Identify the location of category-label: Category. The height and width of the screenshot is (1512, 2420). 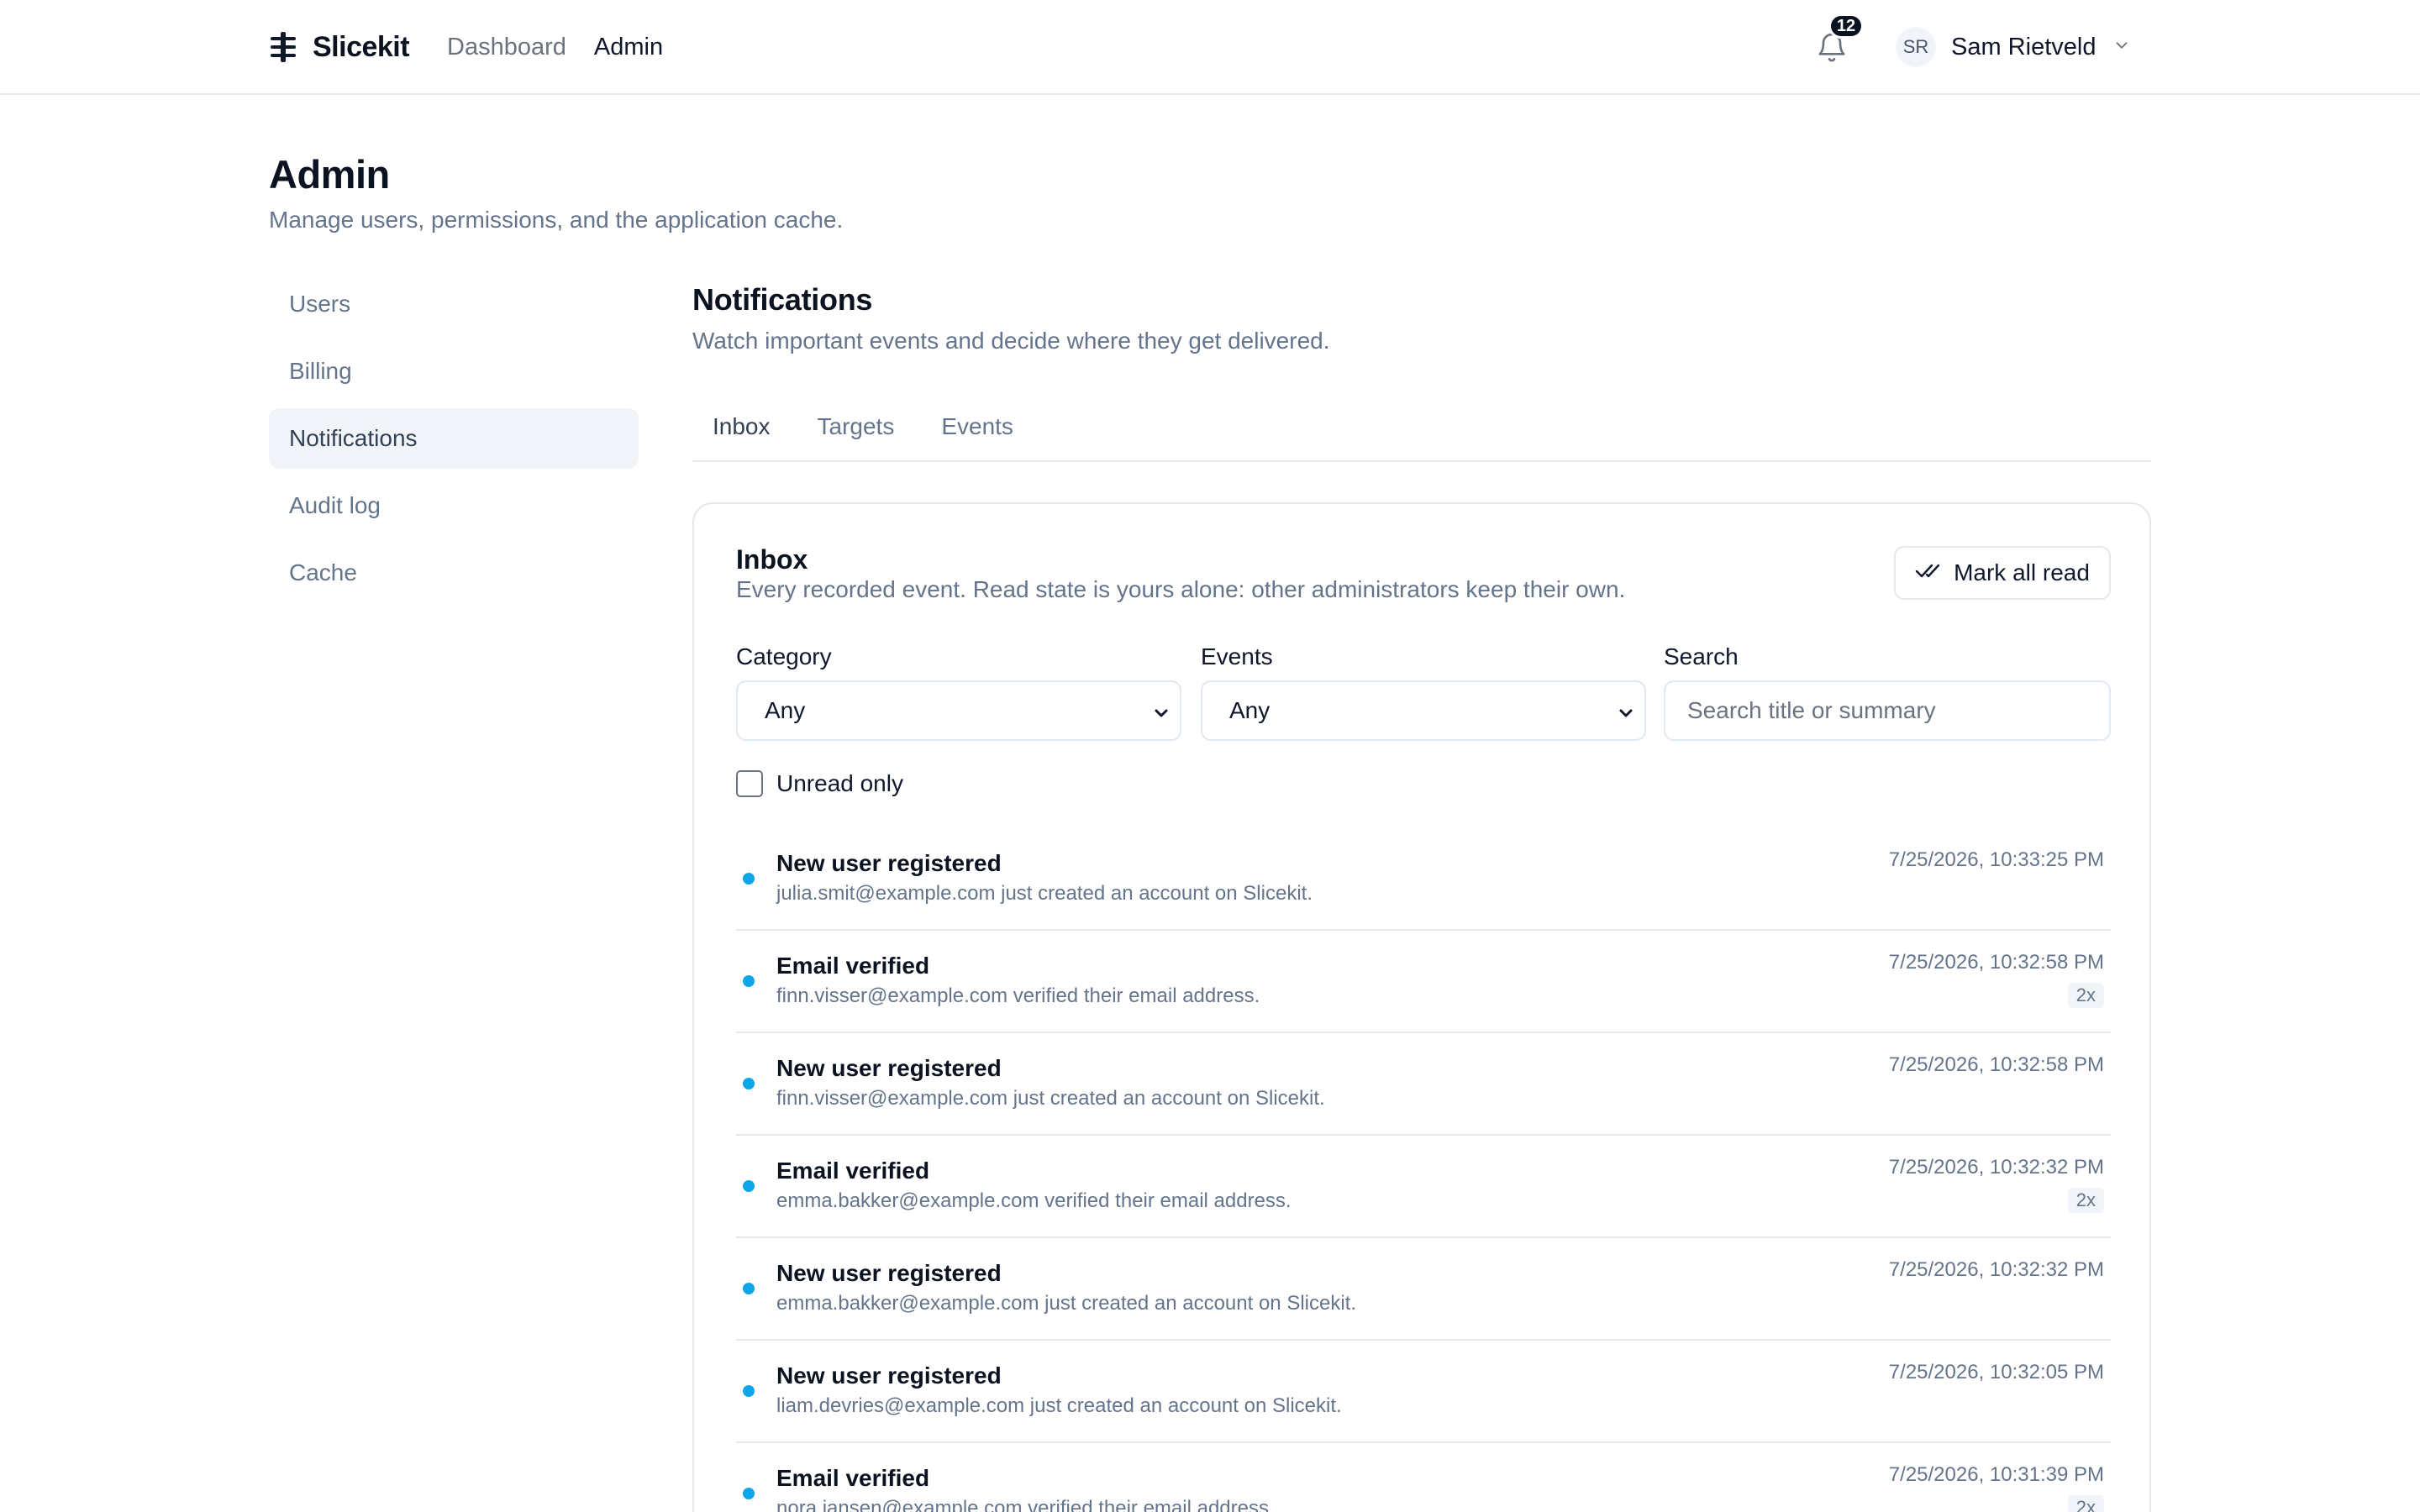
(784, 656).